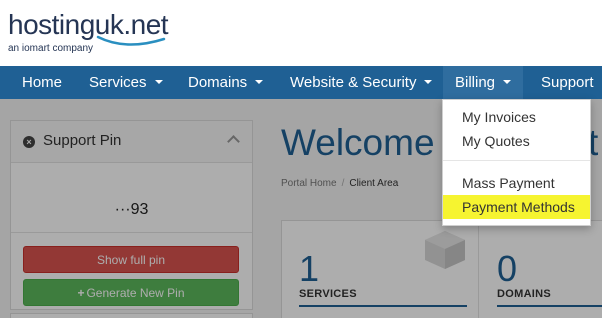 The width and height of the screenshot is (602, 318). Describe the element at coordinates (218, 82) in the screenshot. I see `nav-domains-label: Domains` at that location.